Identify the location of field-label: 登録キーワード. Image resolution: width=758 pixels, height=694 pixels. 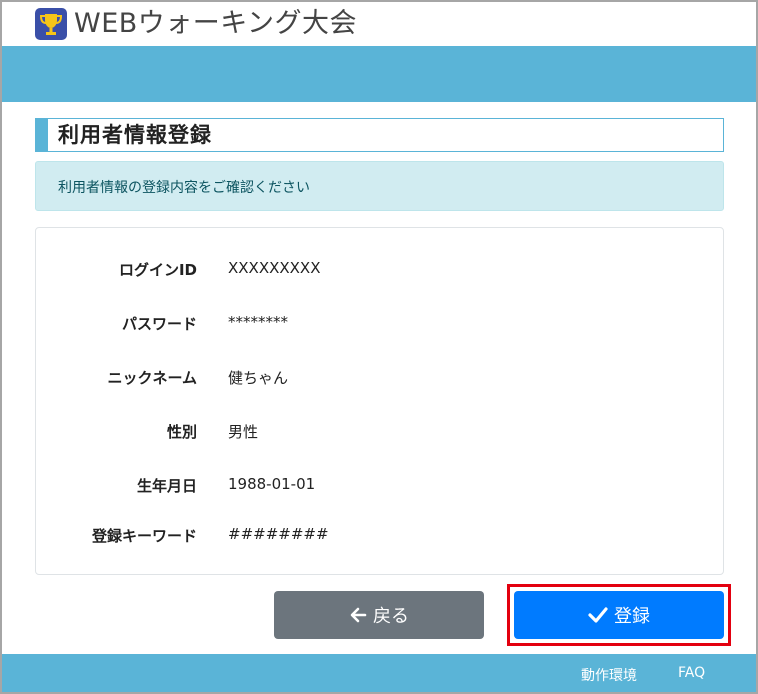
(144, 536).